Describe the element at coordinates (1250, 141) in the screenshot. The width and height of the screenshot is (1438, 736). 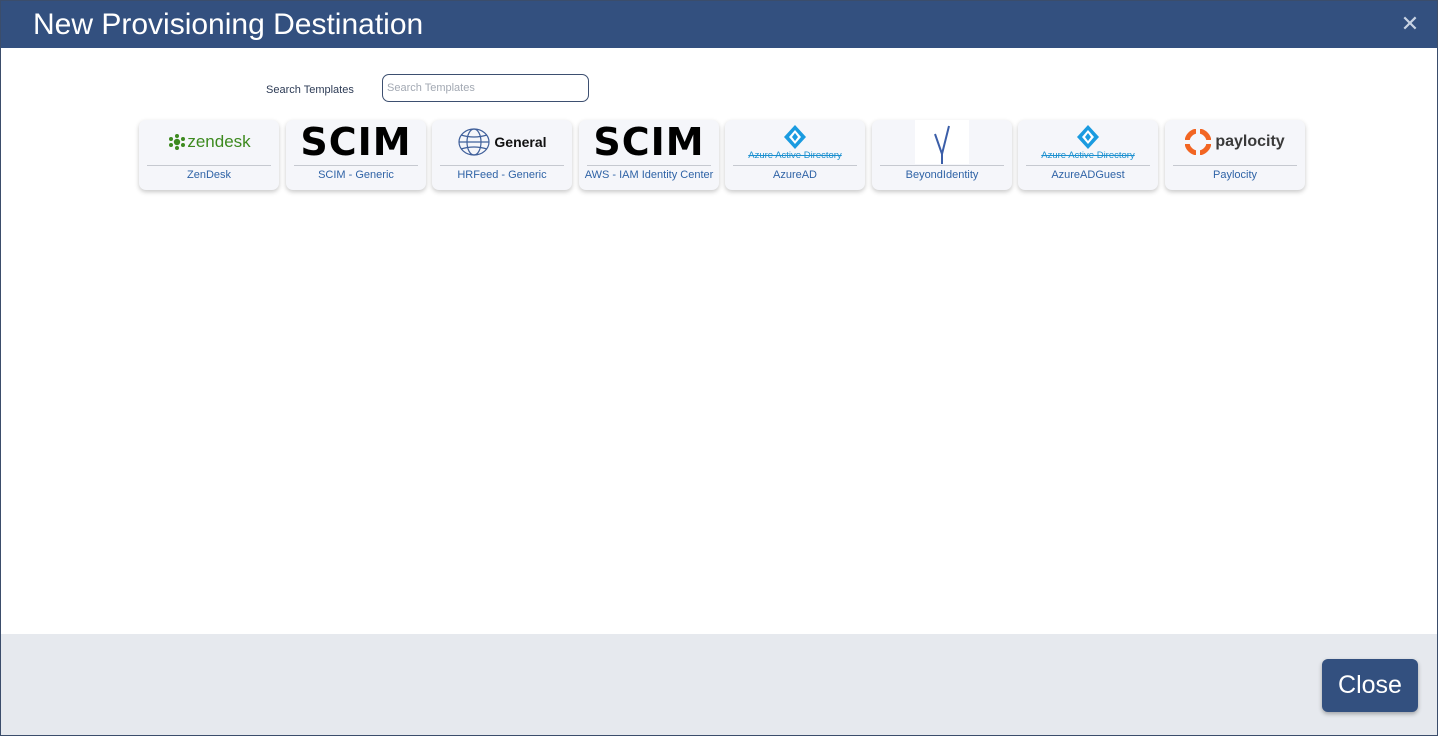
I see `paylocity-logo-text: paylocity` at that location.